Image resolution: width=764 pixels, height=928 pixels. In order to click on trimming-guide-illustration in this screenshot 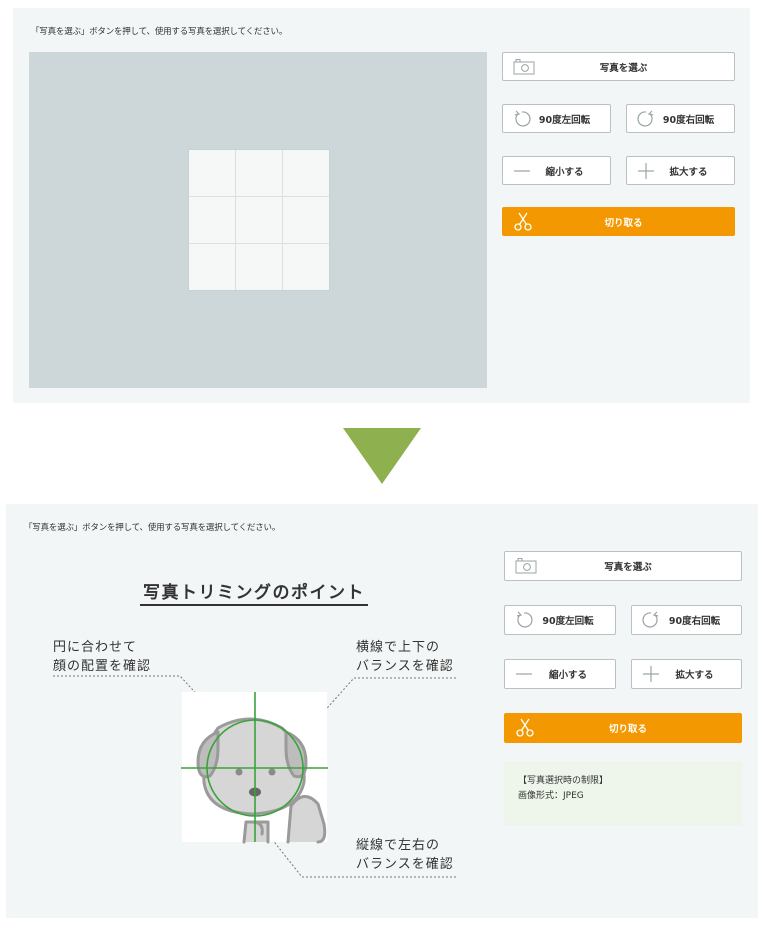, I will do `click(254, 776)`.